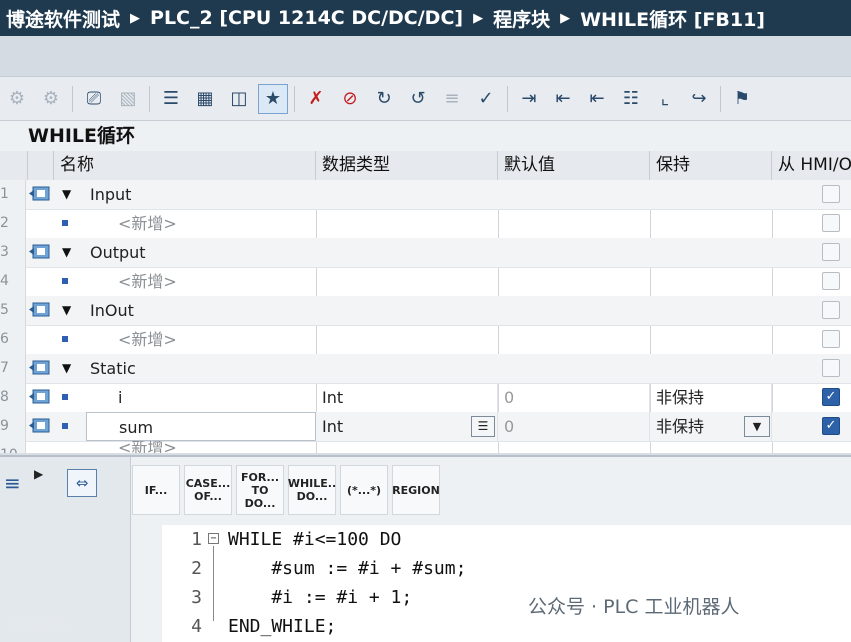 The height and width of the screenshot is (642, 851). What do you see at coordinates (665, 99) in the screenshot?
I see `bookmark-icon: ⌞` at bounding box center [665, 99].